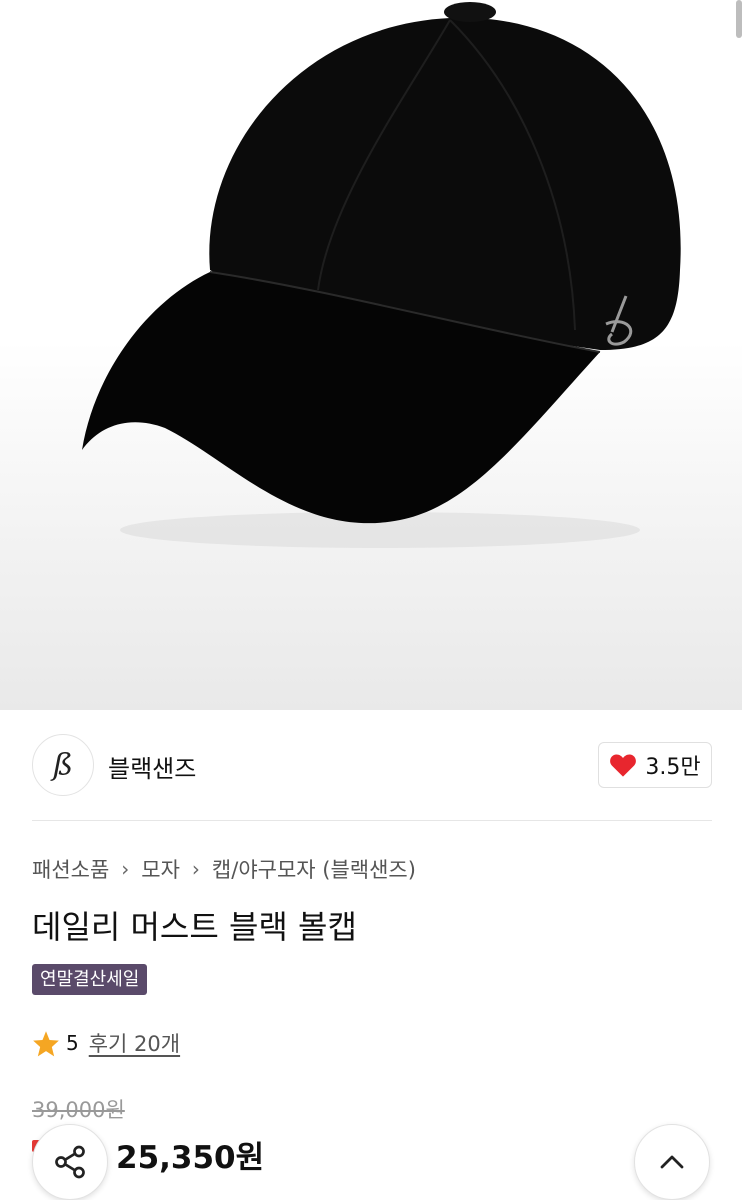  I want to click on chevron-up-icon, so click(672, 1162).